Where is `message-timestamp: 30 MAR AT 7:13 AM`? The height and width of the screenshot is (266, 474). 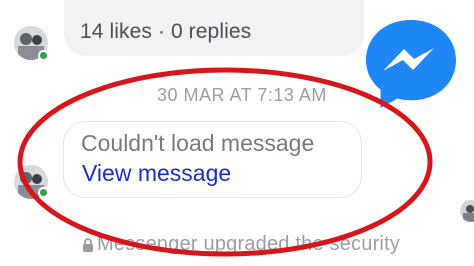
message-timestamp: 30 MAR AT 7:13 AM is located at coordinates (242, 95).